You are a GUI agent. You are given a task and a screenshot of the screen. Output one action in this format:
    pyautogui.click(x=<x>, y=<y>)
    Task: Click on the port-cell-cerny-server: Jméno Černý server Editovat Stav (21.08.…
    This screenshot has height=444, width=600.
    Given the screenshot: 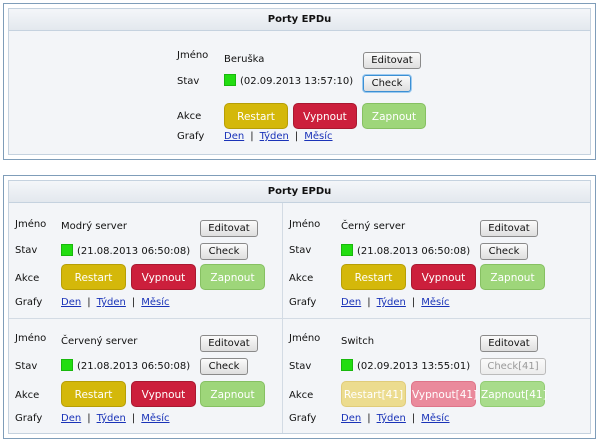 What is the action you would take?
    pyautogui.click(x=438, y=260)
    